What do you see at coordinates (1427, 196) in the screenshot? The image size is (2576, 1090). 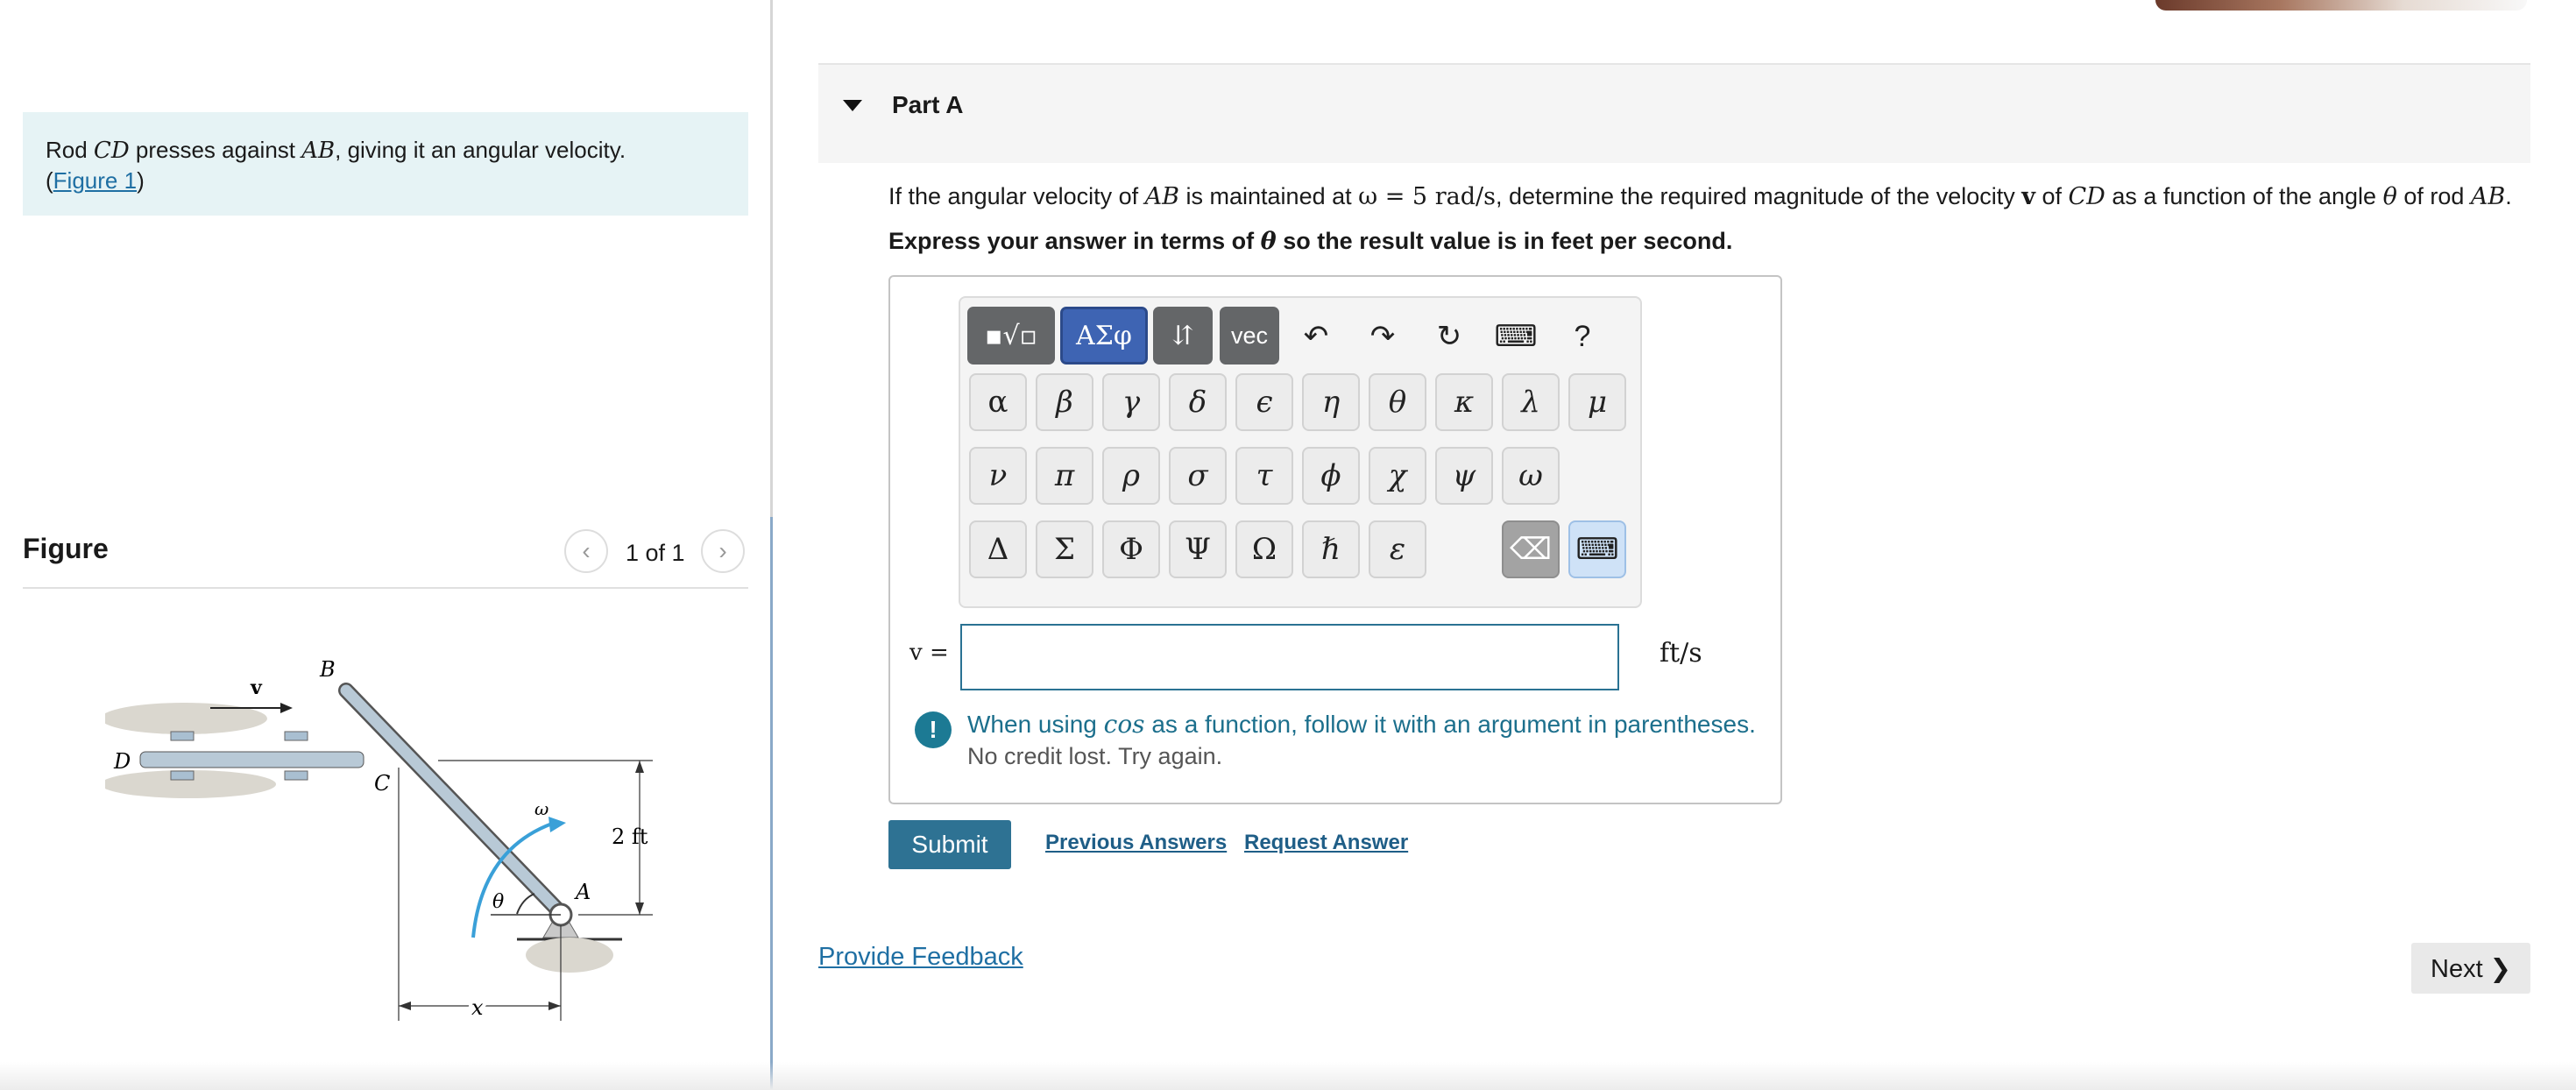 I see `math-omega: ω = 5 rad/s` at bounding box center [1427, 196].